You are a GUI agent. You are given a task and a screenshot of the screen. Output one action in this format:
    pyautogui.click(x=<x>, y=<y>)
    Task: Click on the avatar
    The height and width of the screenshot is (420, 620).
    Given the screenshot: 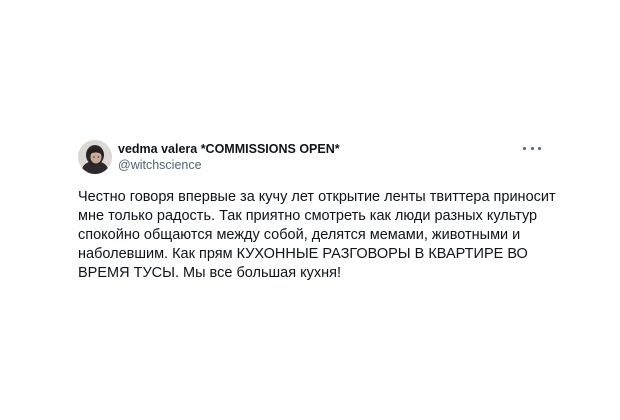 What is the action you would take?
    pyautogui.click(x=95, y=157)
    